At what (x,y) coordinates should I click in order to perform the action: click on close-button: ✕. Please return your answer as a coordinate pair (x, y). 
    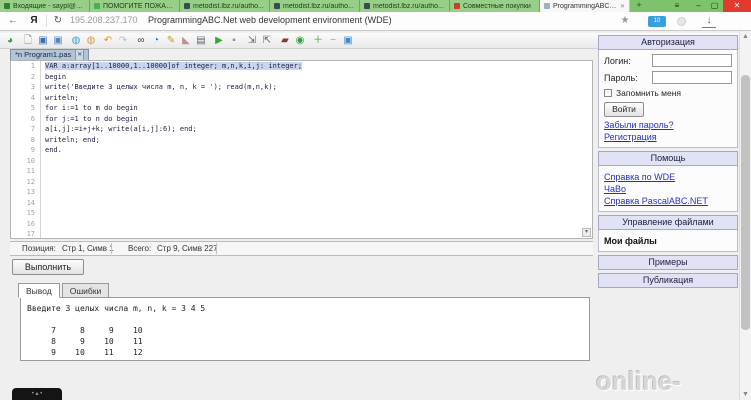
    Looking at the image, I should click on (737, 6).